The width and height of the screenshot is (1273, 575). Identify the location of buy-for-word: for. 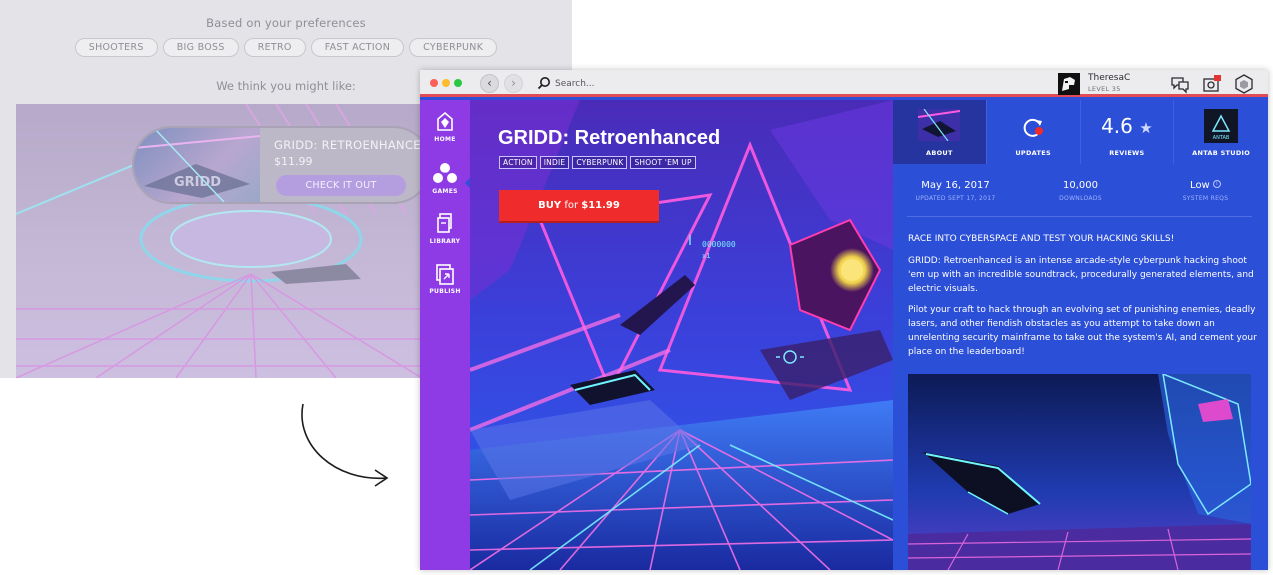
(571, 205).